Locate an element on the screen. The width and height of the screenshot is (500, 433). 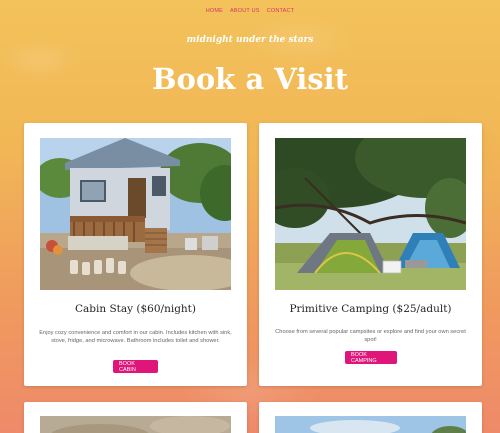
card-partial-left is located at coordinates (135, 417).